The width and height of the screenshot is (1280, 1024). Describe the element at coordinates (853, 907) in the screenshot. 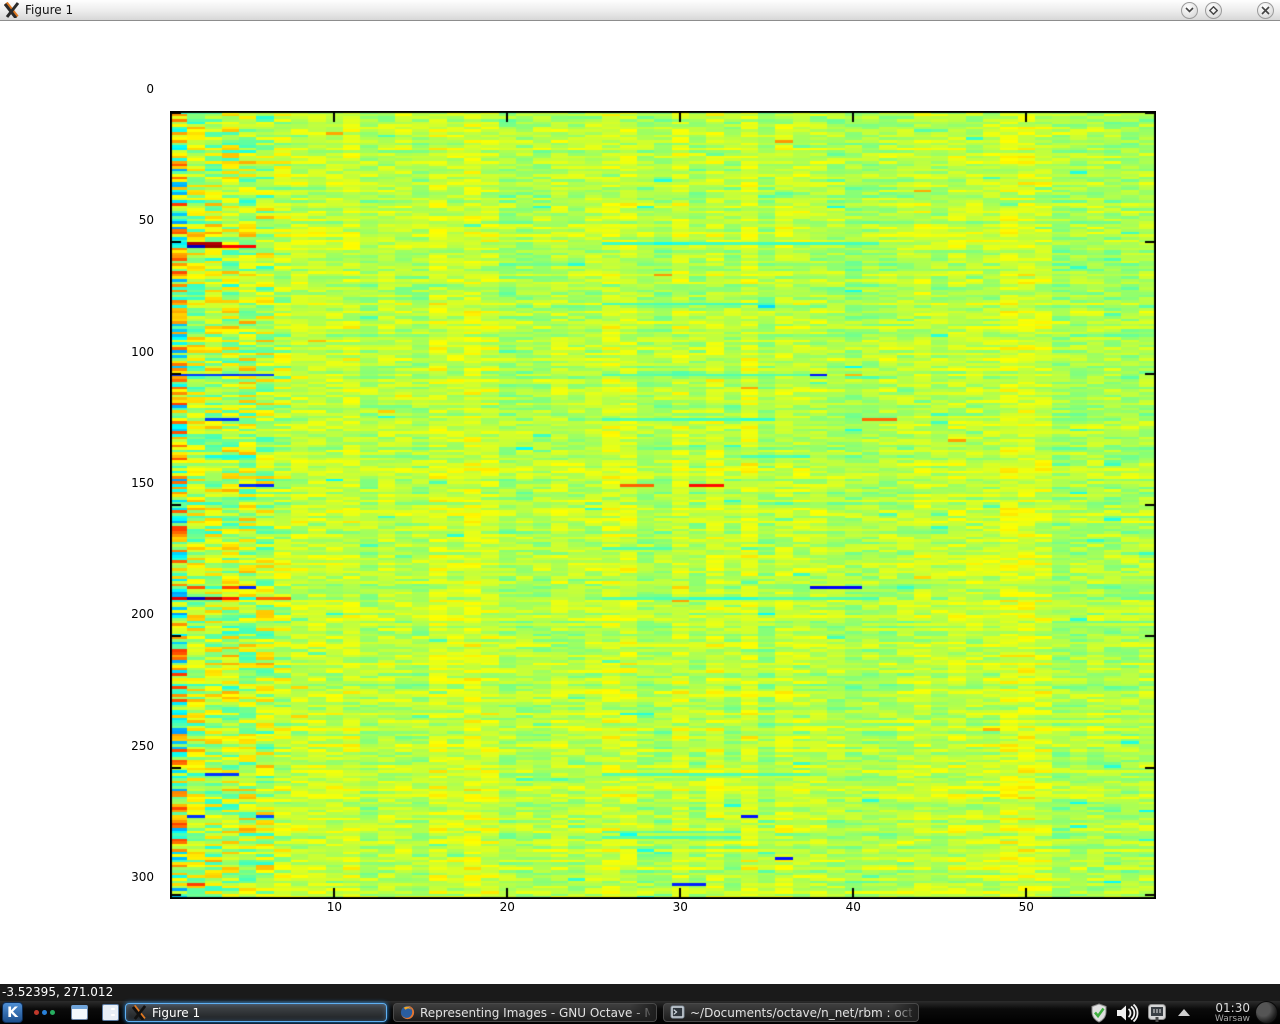

I see `x-tick-label: 40` at that location.